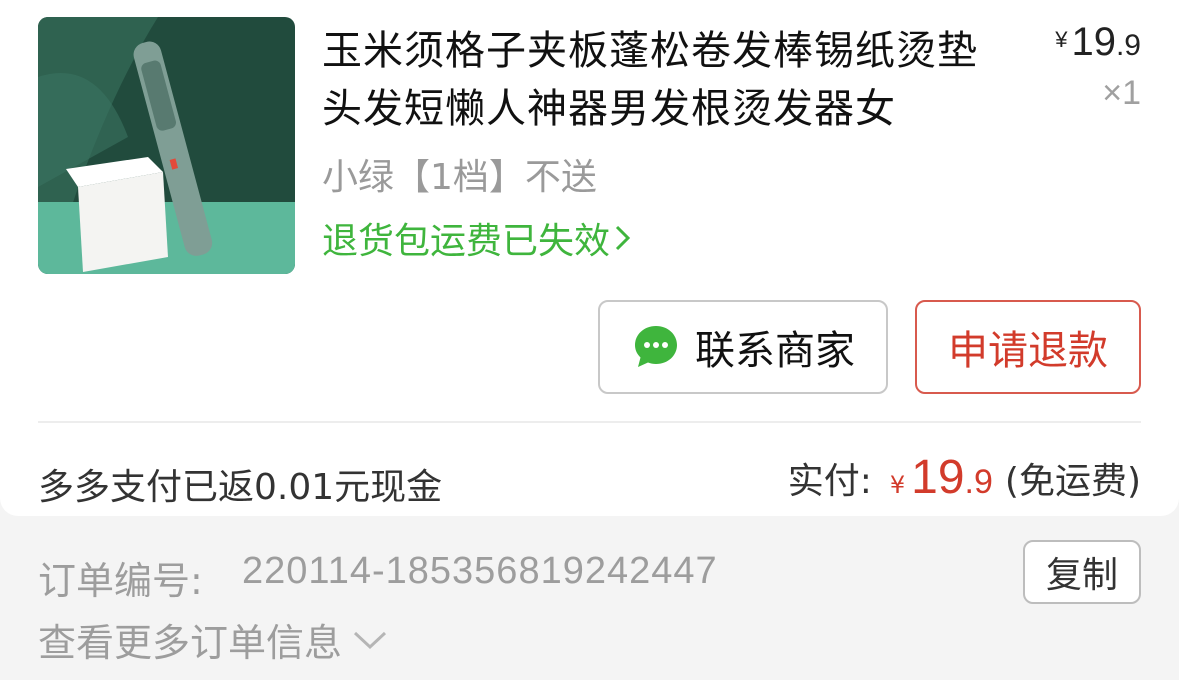  What do you see at coordinates (829, 481) in the screenshot?
I see `amount-paid-label: 实付:` at bounding box center [829, 481].